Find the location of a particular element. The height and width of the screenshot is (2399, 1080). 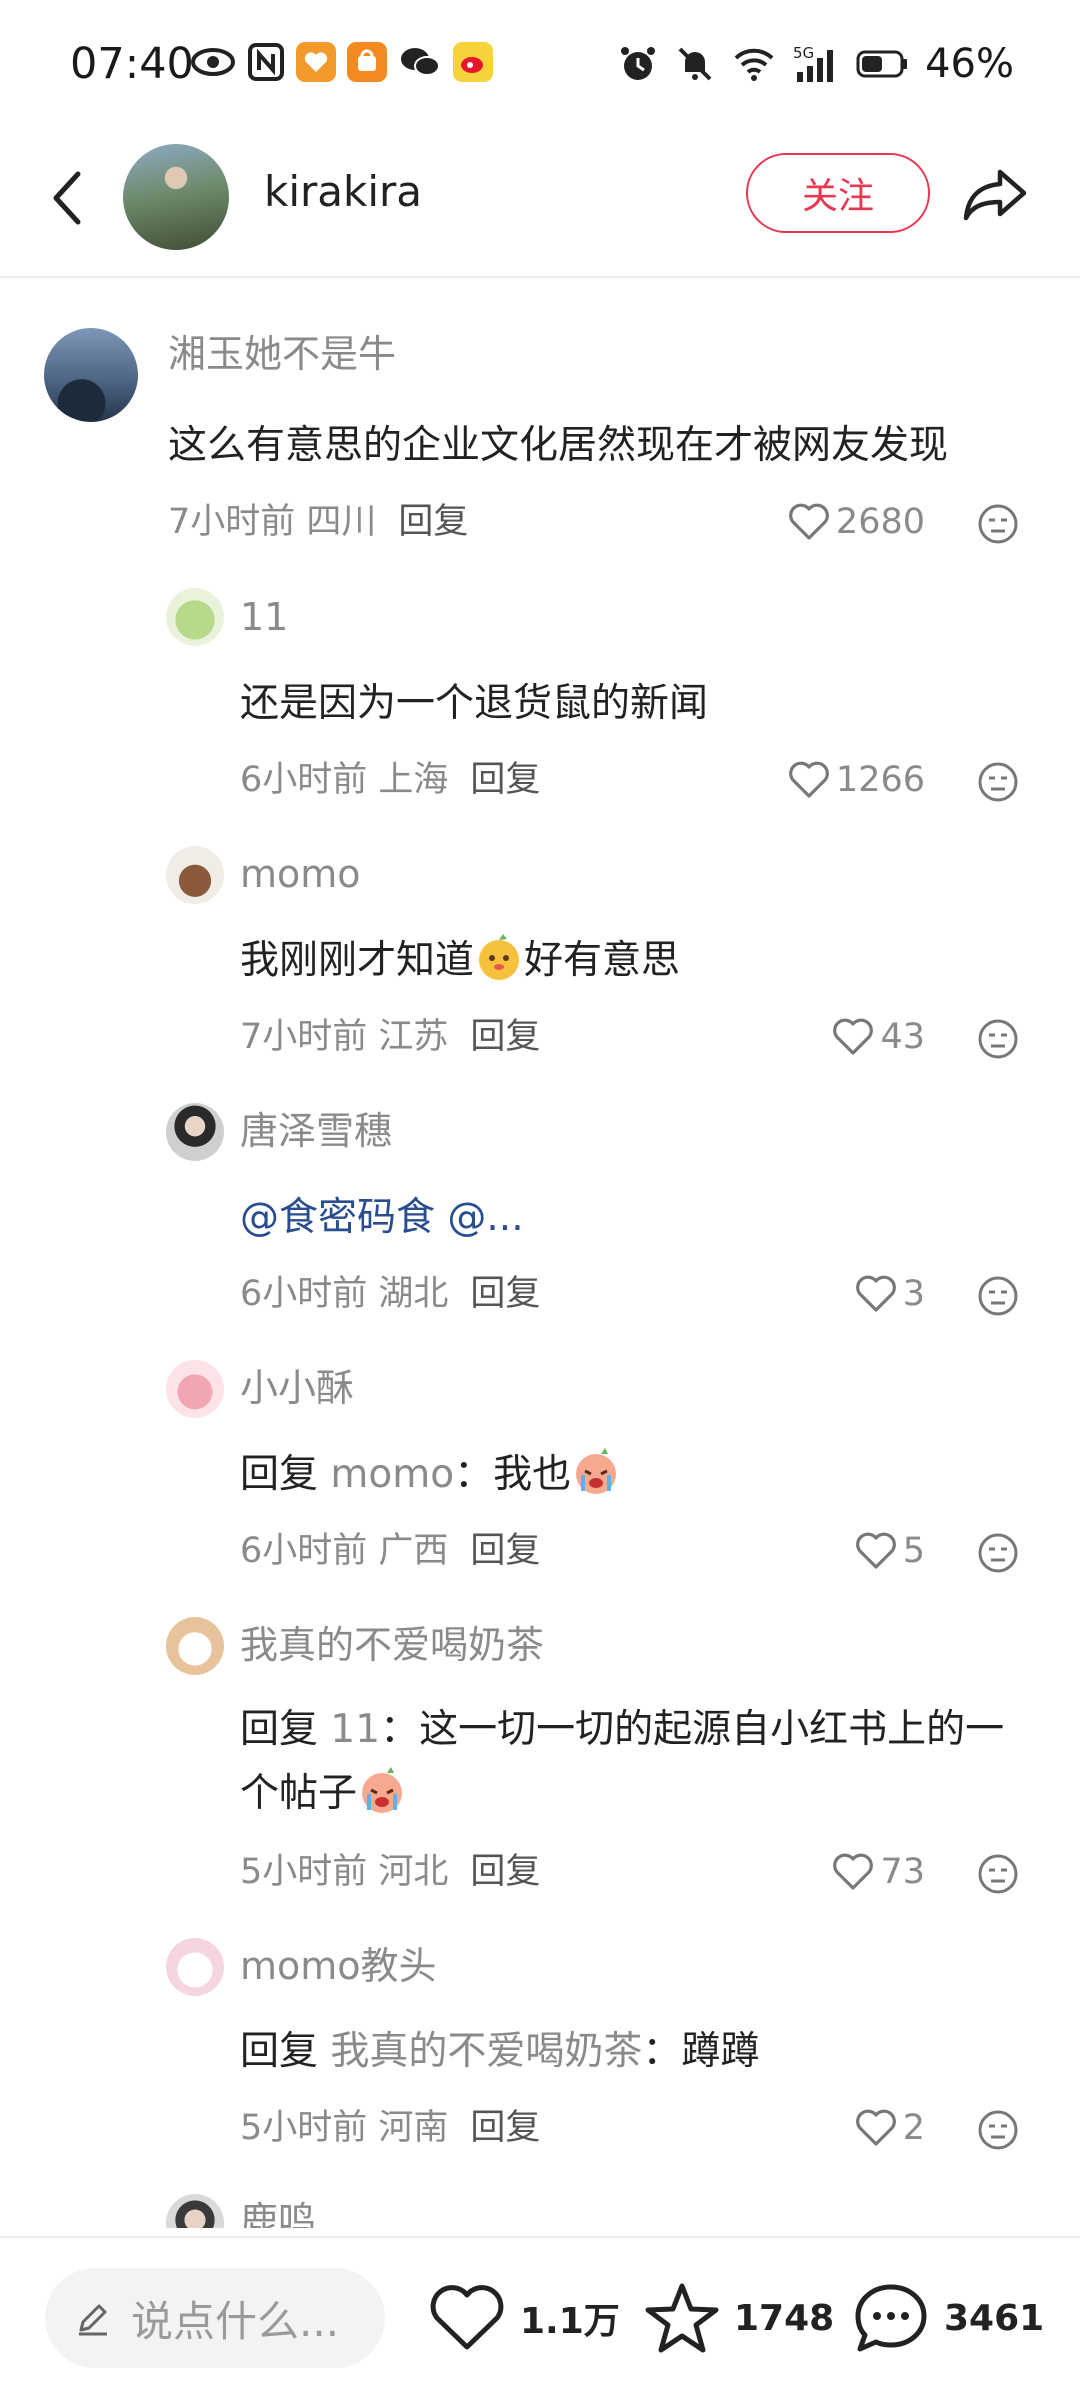

status-time: 07:40 is located at coordinates (132, 64).